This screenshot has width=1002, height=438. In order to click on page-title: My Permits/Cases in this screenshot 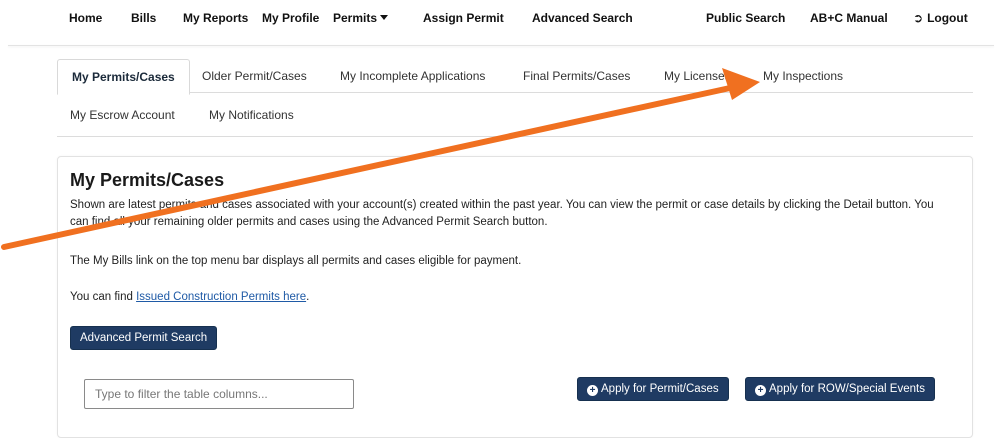, I will do `click(147, 180)`.